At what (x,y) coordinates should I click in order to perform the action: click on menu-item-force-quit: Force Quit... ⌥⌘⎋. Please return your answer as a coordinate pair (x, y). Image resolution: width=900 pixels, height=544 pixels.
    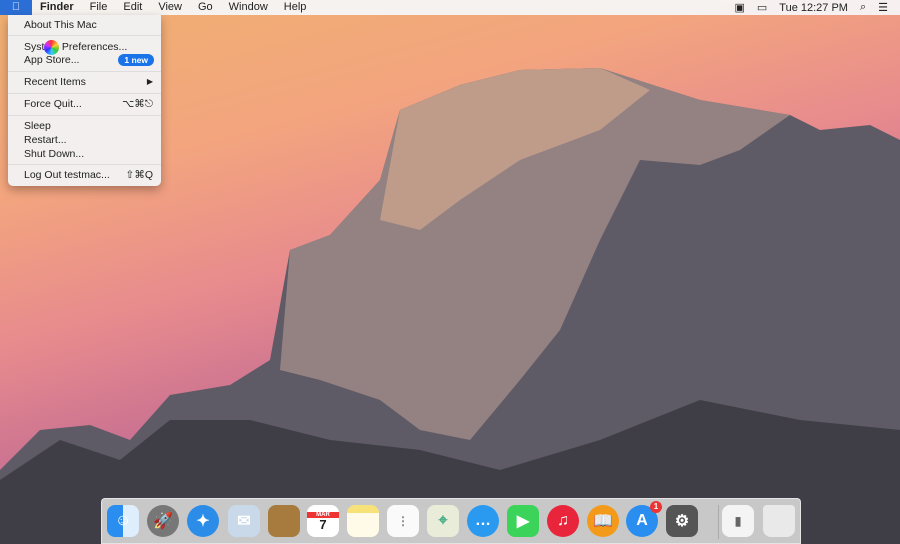
    Looking at the image, I should click on (84, 104).